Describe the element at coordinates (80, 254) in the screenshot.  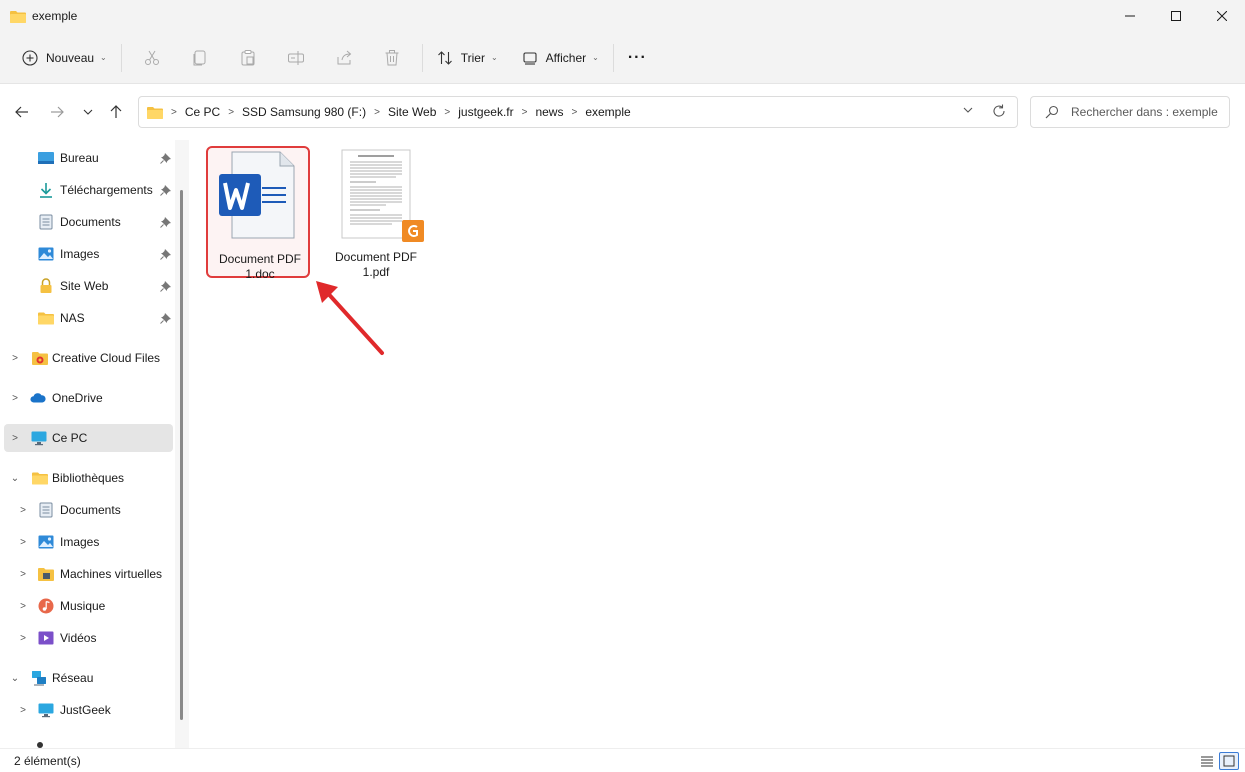
I see `sidebar-item-label: Images` at that location.